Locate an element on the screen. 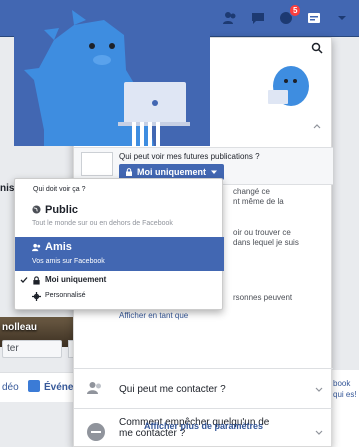 Image resolution: width=359 pixels, height=447 pixels. post-preview-image is located at coordinates (97, 164).